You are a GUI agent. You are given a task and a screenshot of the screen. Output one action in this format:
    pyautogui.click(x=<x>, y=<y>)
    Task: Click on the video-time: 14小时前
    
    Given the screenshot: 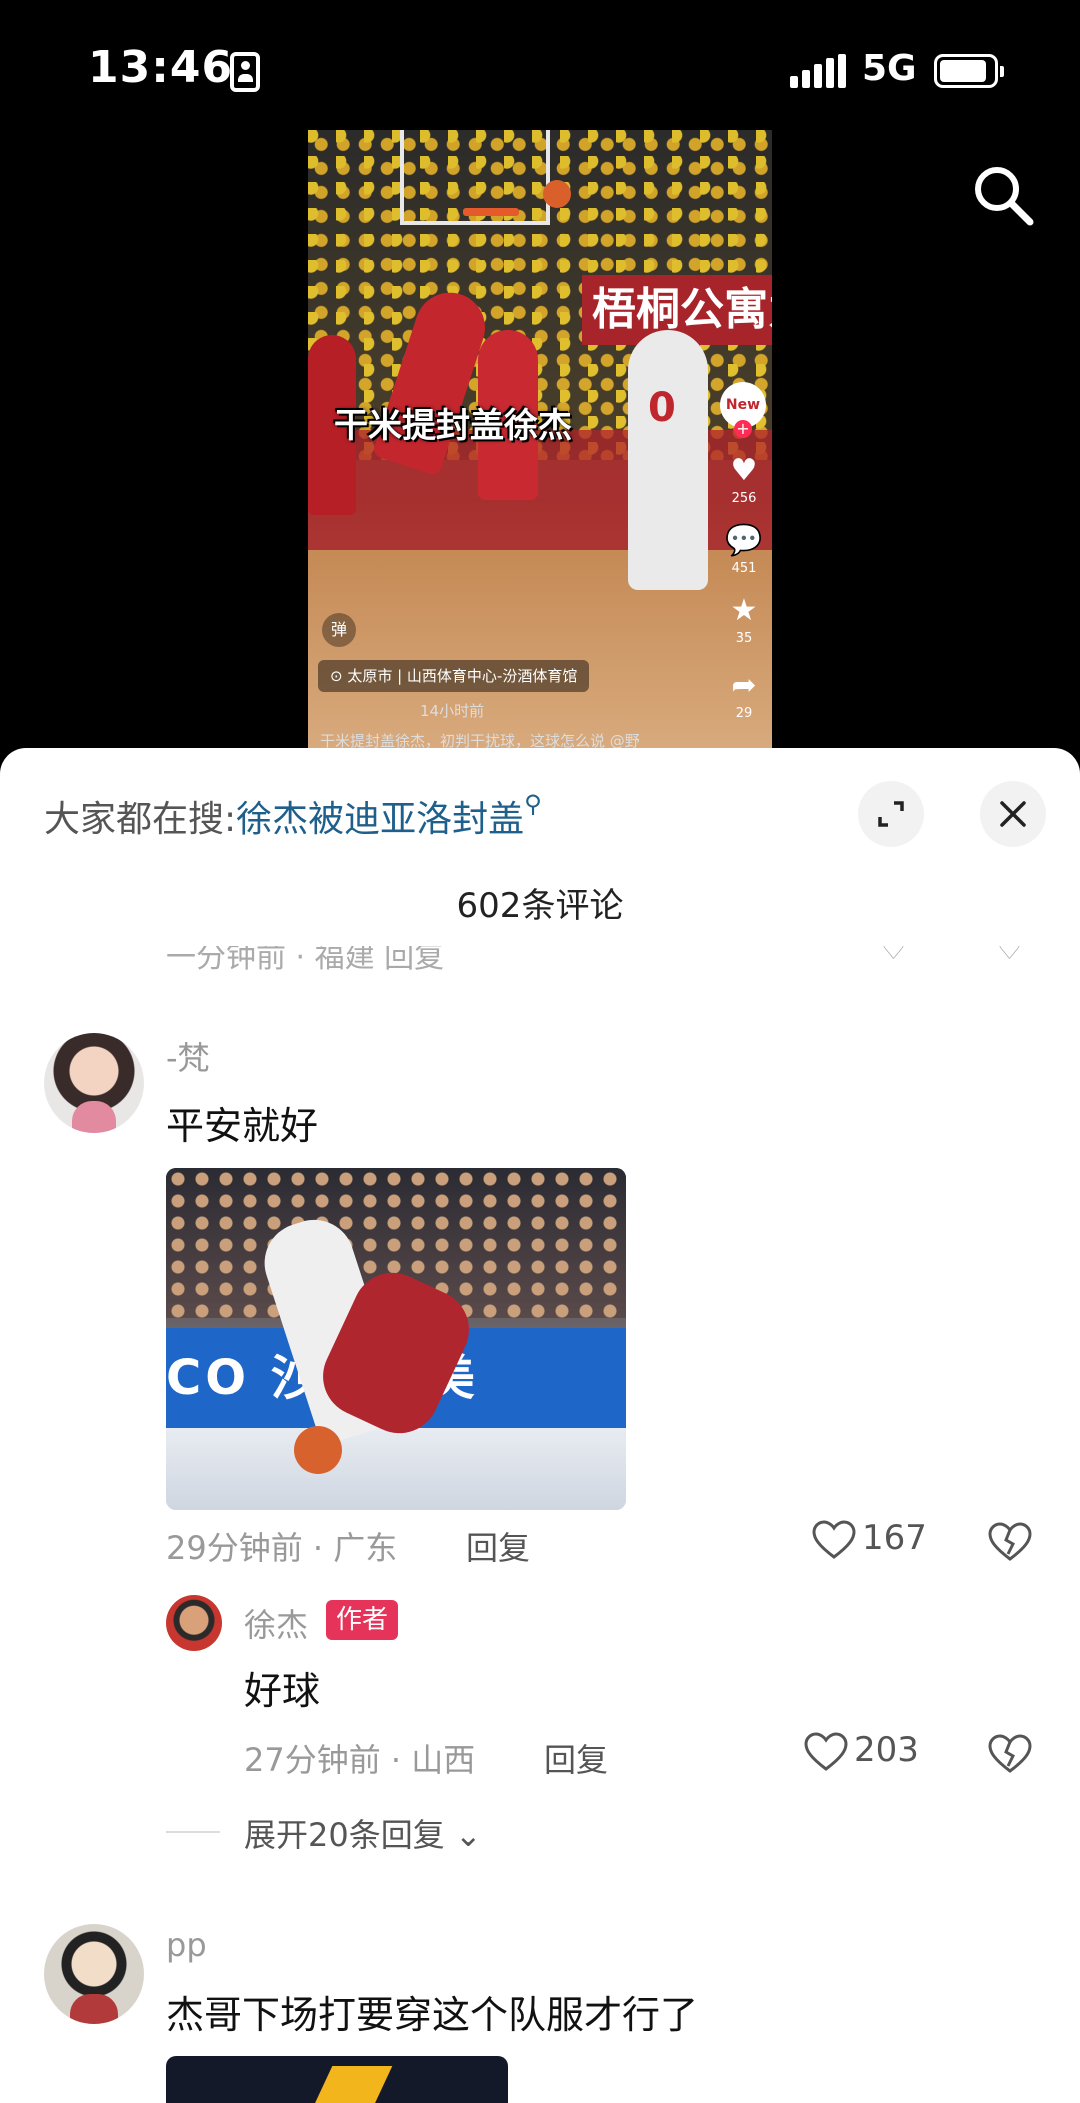 What is the action you would take?
    pyautogui.click(x=452, y=711)
    